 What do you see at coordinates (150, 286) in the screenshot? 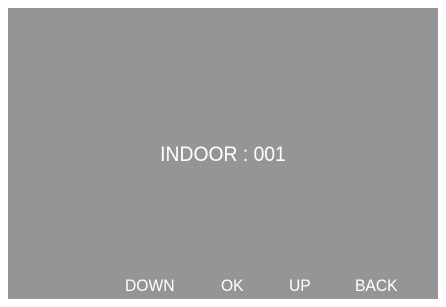
I see `down-softkey: DOWN` at bounding box center [150, 286].